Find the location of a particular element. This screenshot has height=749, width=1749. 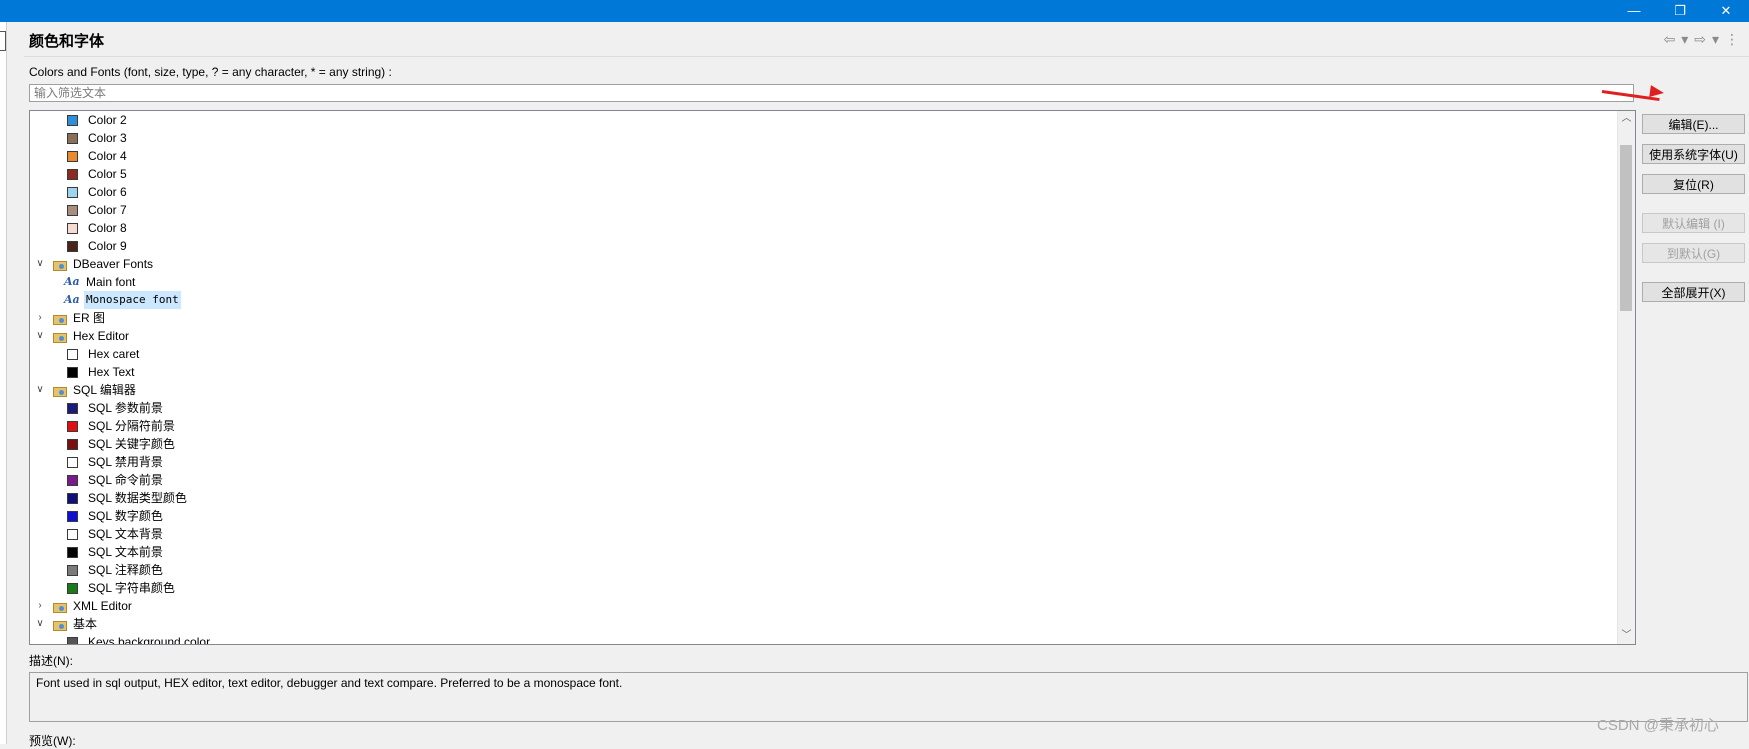

tree-color-item: Color 8 is located at coordinates (98, 228).